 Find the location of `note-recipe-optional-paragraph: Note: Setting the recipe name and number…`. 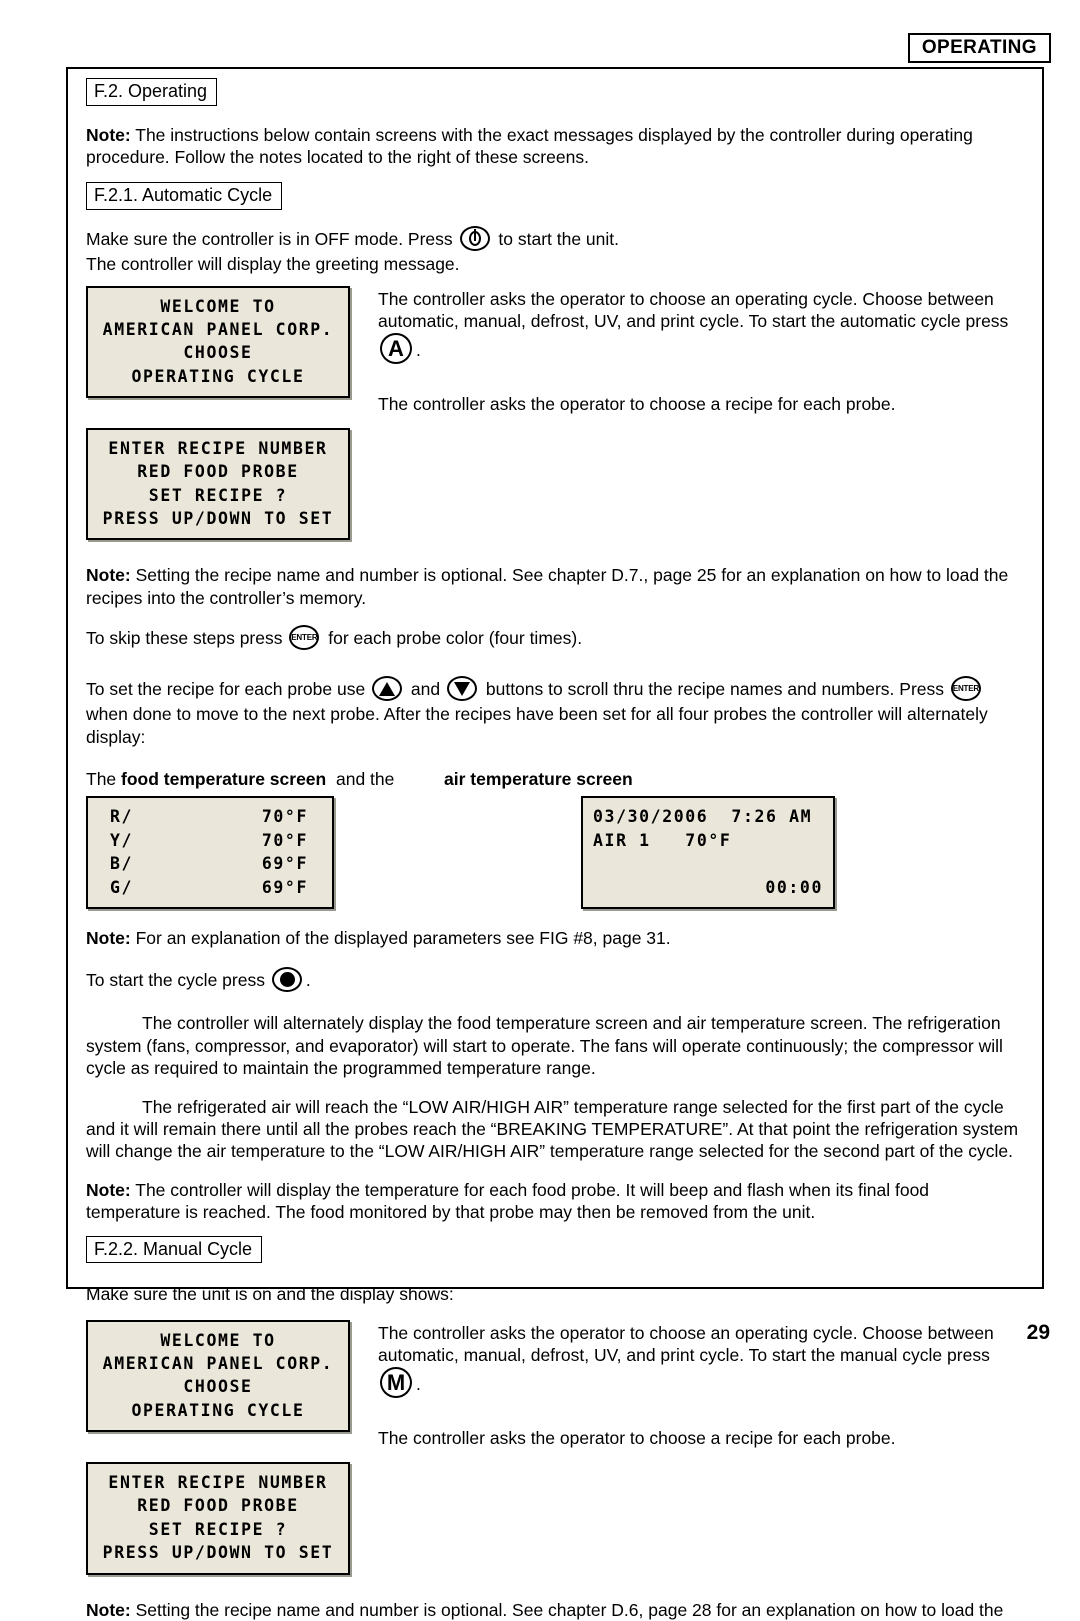

note-recipe-optional-paragraph: Note: Setting the recipe name and number… is located at coordinates (556, 586).